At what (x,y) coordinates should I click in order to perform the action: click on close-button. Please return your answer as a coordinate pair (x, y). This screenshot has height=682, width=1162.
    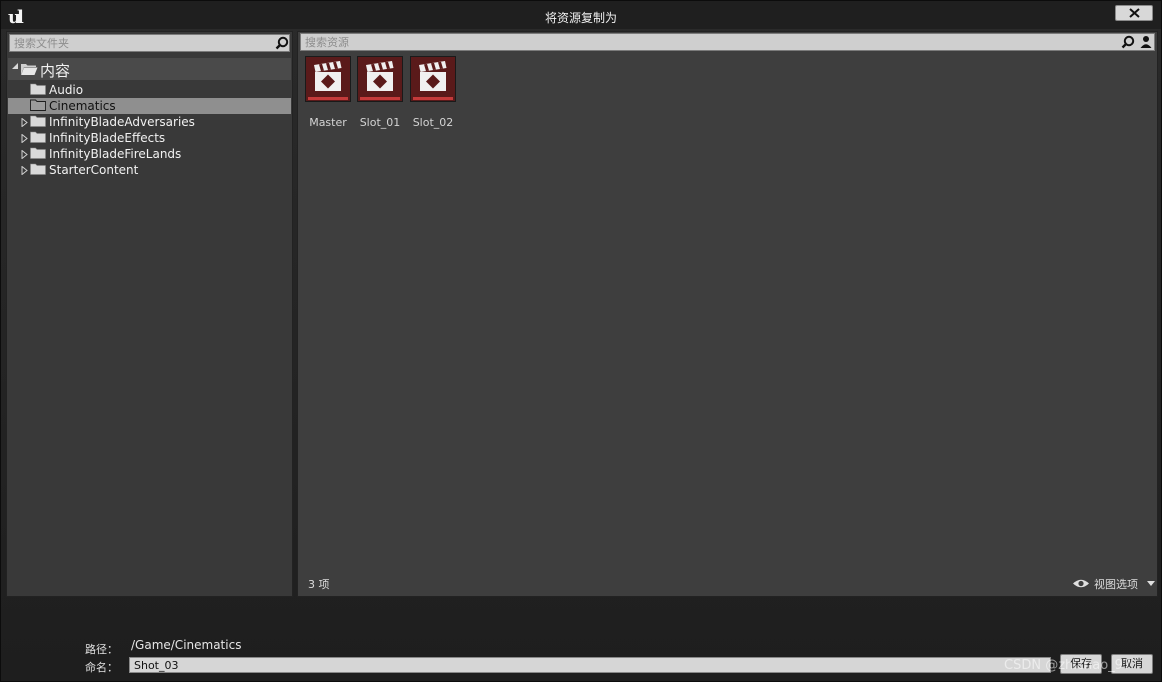
    Looking at the image, I should click on (1134, 13).